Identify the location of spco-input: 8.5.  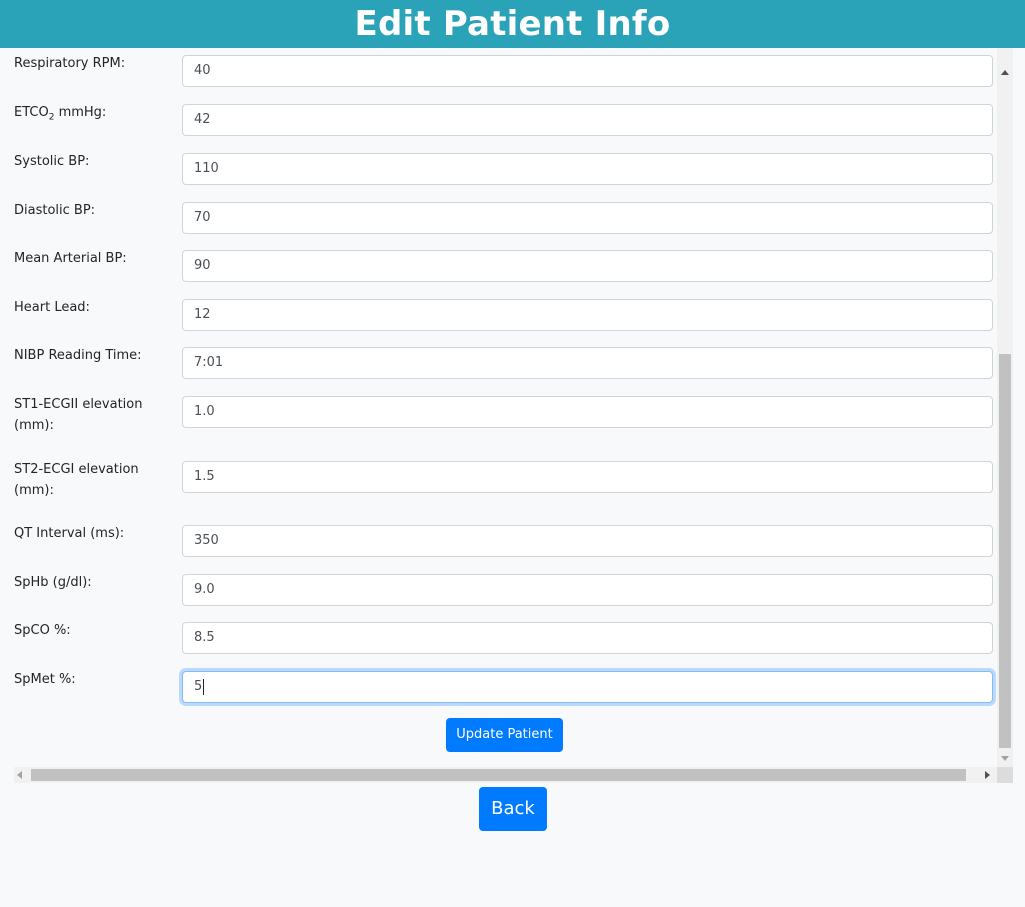
(587, 638).